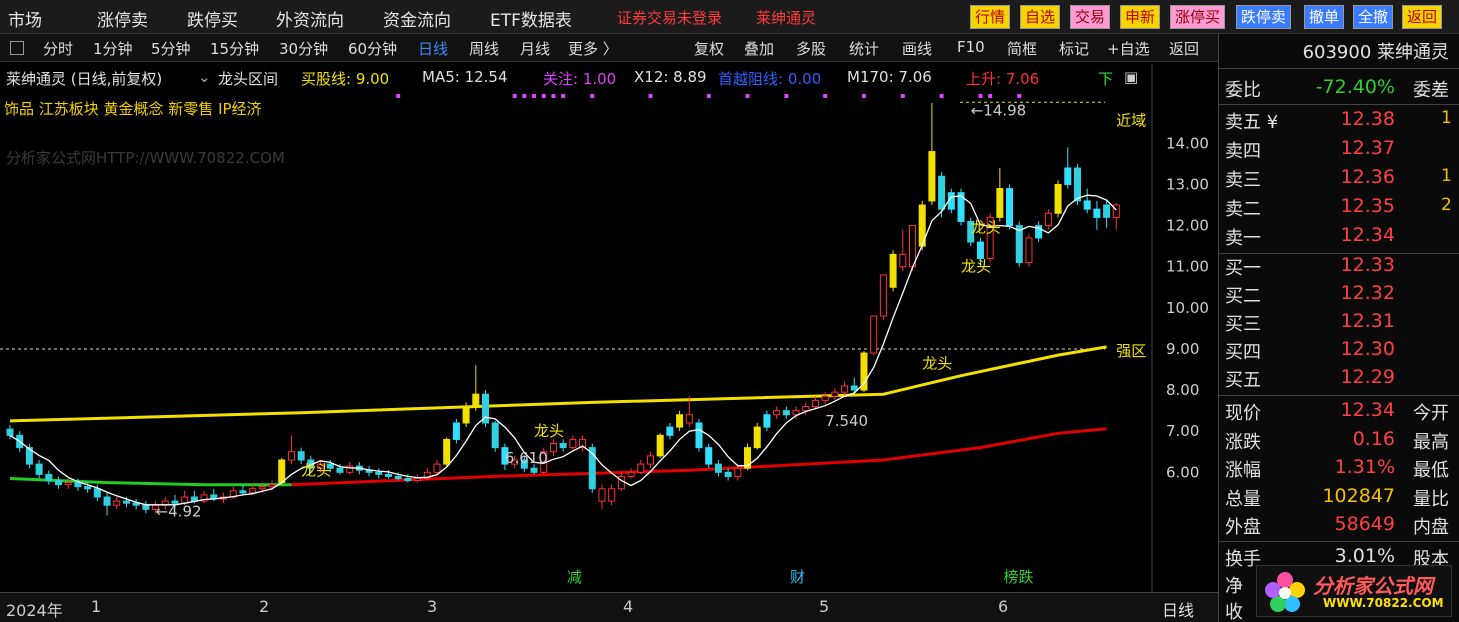  What do you see at coordinates (1140, 17) in the screenshot?
I see `quick-button-3: 申新` at bounding box center [1140, 17].